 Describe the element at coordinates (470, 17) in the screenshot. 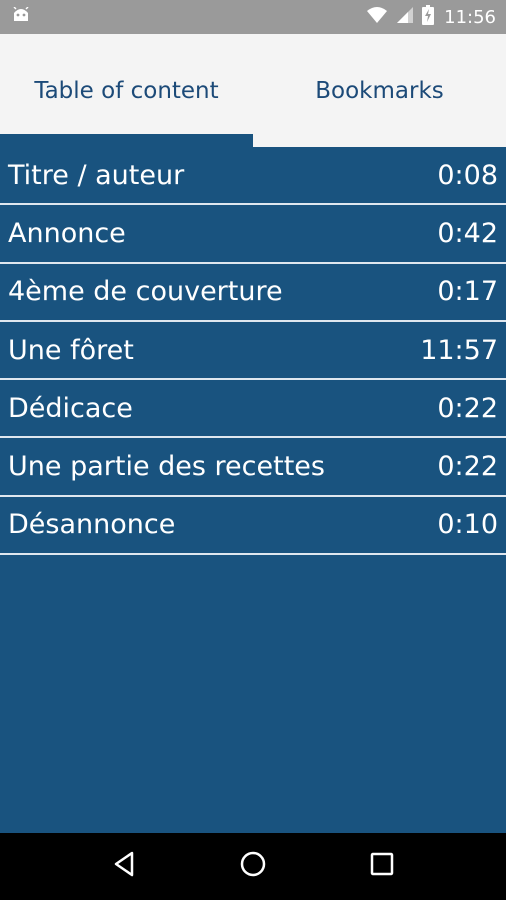

I see `status-time: 11:56` at that location.